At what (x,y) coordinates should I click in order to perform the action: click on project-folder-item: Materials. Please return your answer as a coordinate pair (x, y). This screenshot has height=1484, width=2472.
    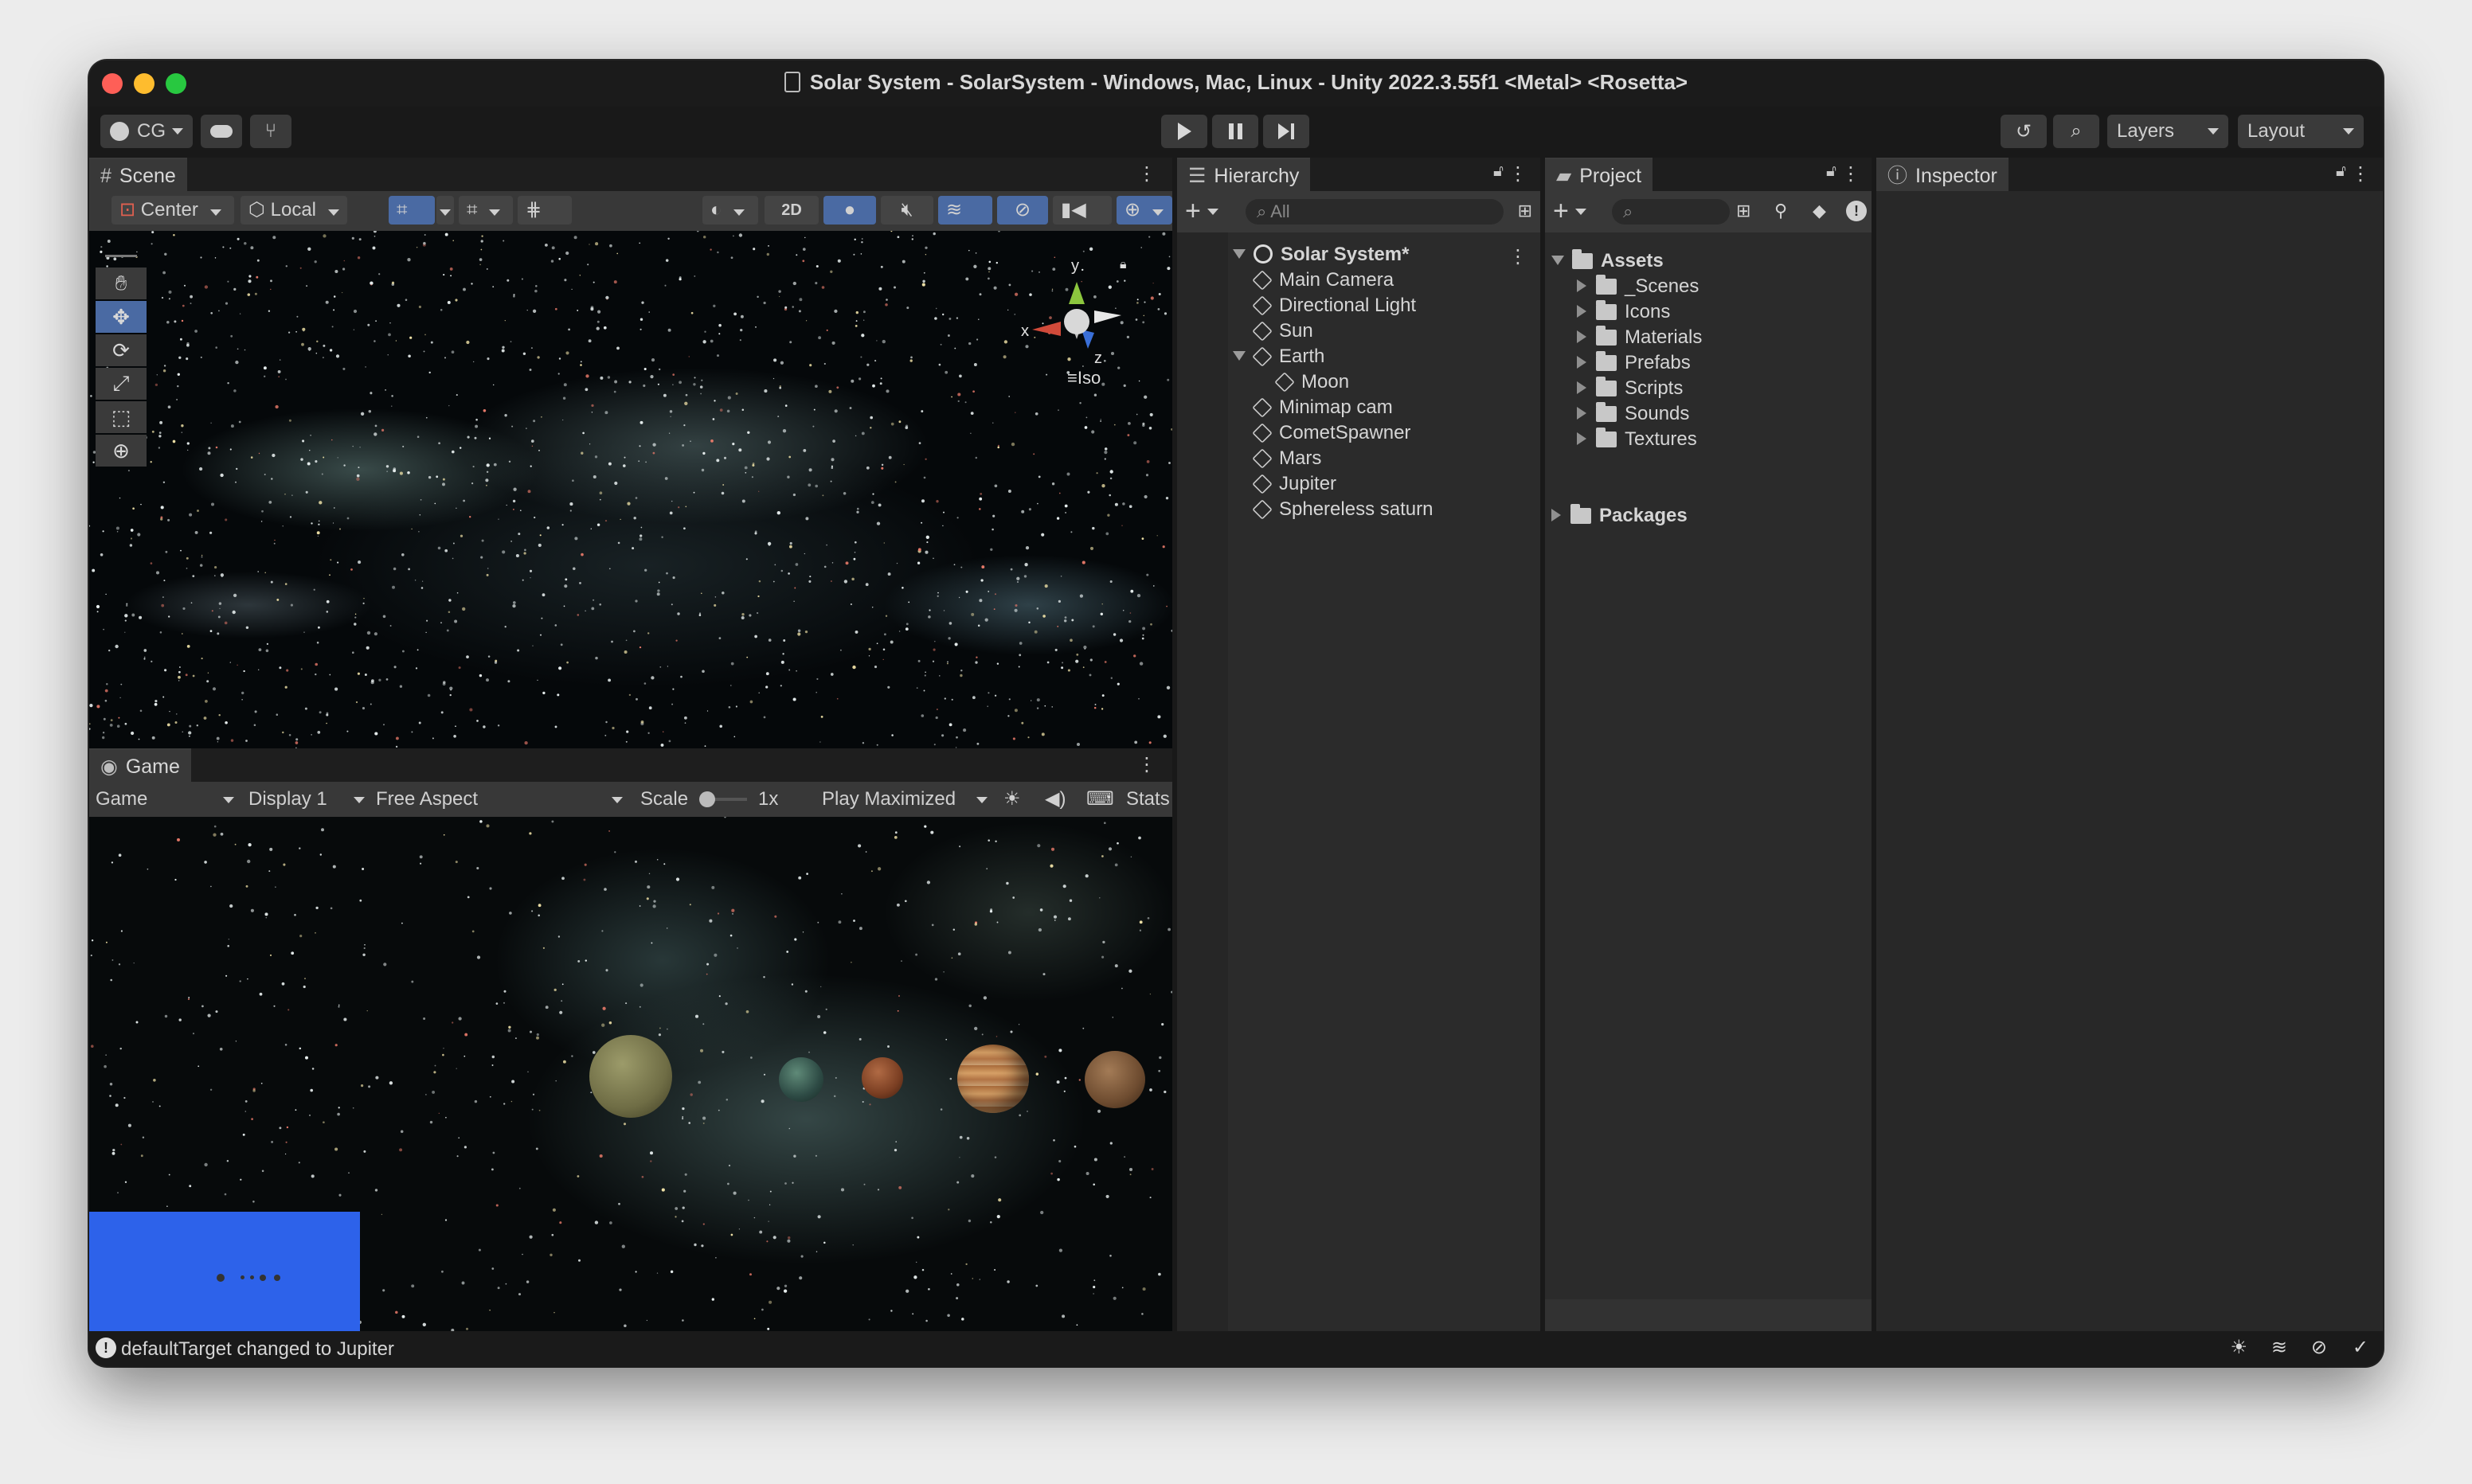
    Looking at the image, I should click on (1639, 337).